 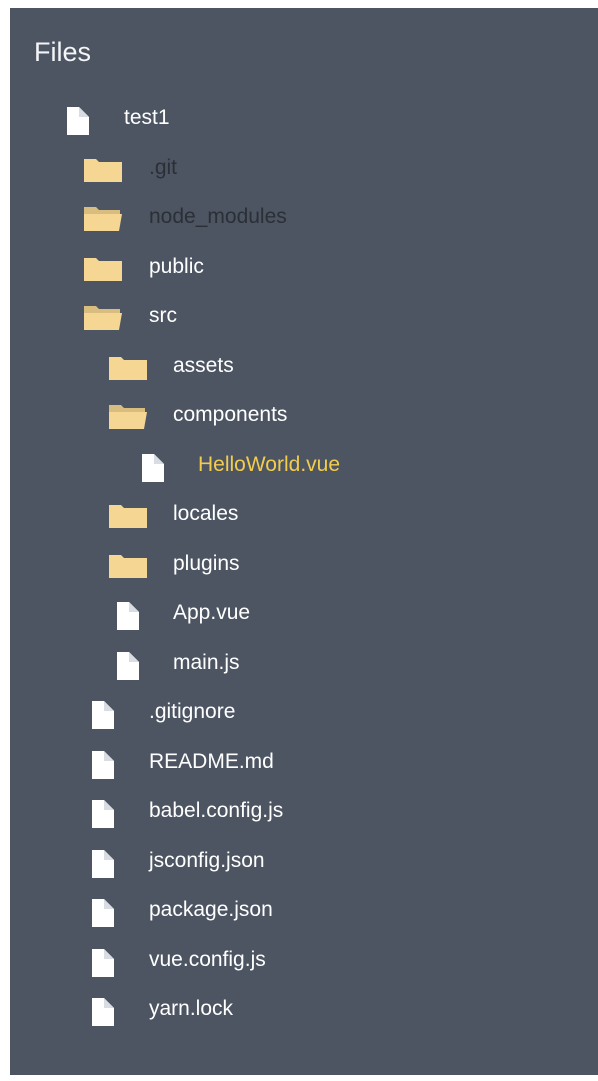 What do you see at coordinates (218, 216) in the screenshot?
I see `tree-item-label: node_modules` at bounding box center [218, 216].